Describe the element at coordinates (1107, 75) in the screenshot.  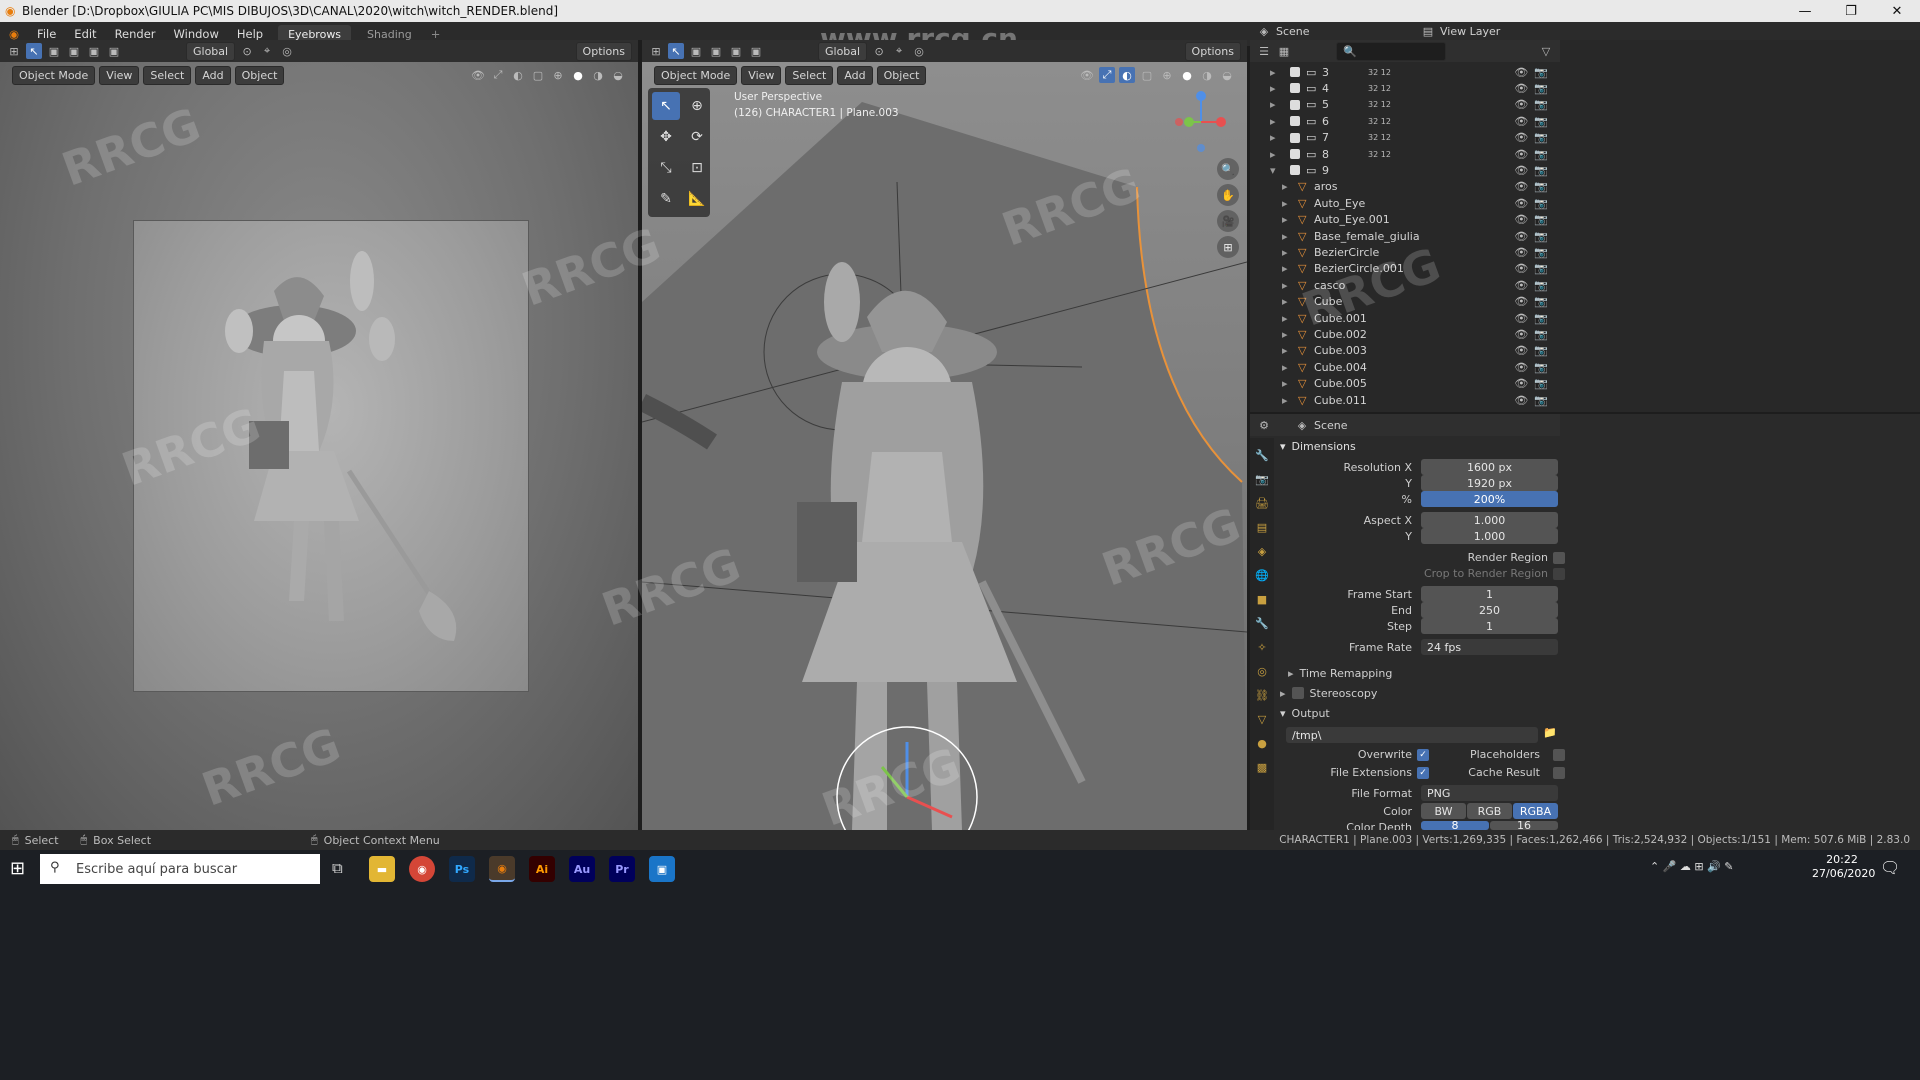
I see `gizmo-icon: ⤢` at that location.